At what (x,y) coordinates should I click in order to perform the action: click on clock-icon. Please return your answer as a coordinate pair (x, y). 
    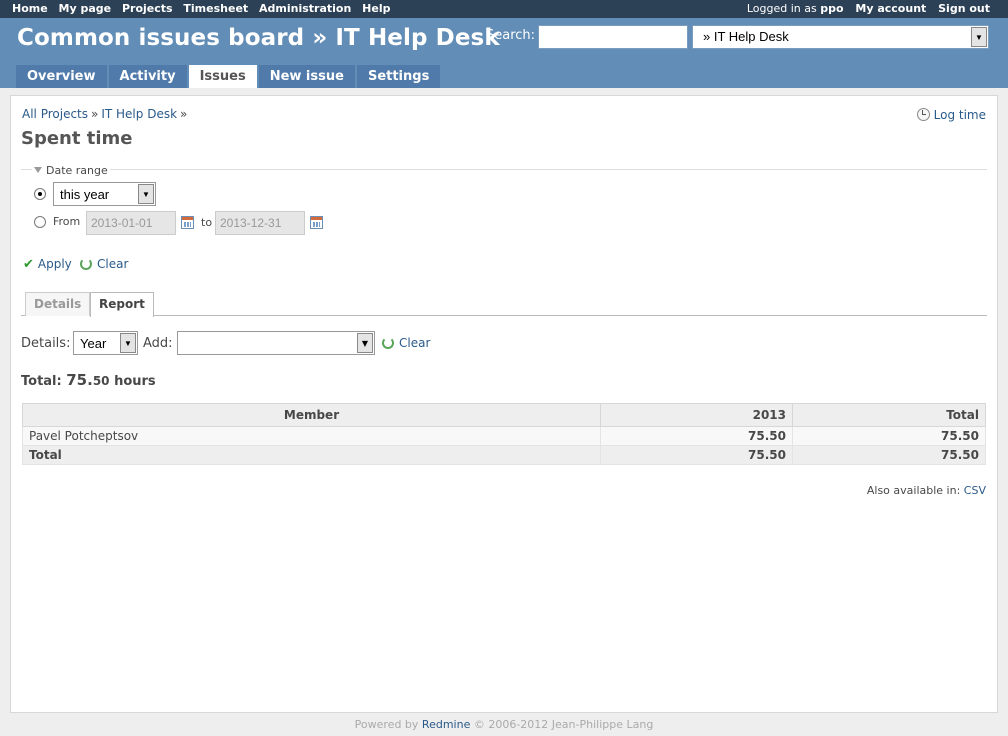
    Looking at the image, I should click on (923, 114).